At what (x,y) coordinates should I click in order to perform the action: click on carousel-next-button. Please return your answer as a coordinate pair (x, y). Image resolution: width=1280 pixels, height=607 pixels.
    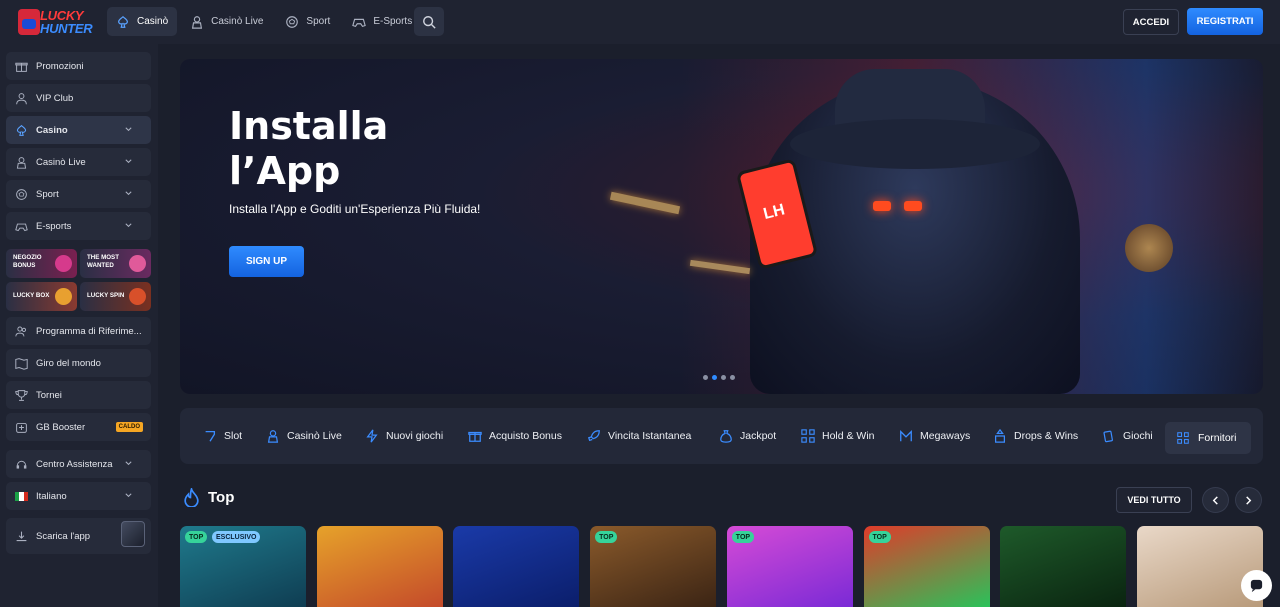
    Looking at the image, I should click on (1248, 500).